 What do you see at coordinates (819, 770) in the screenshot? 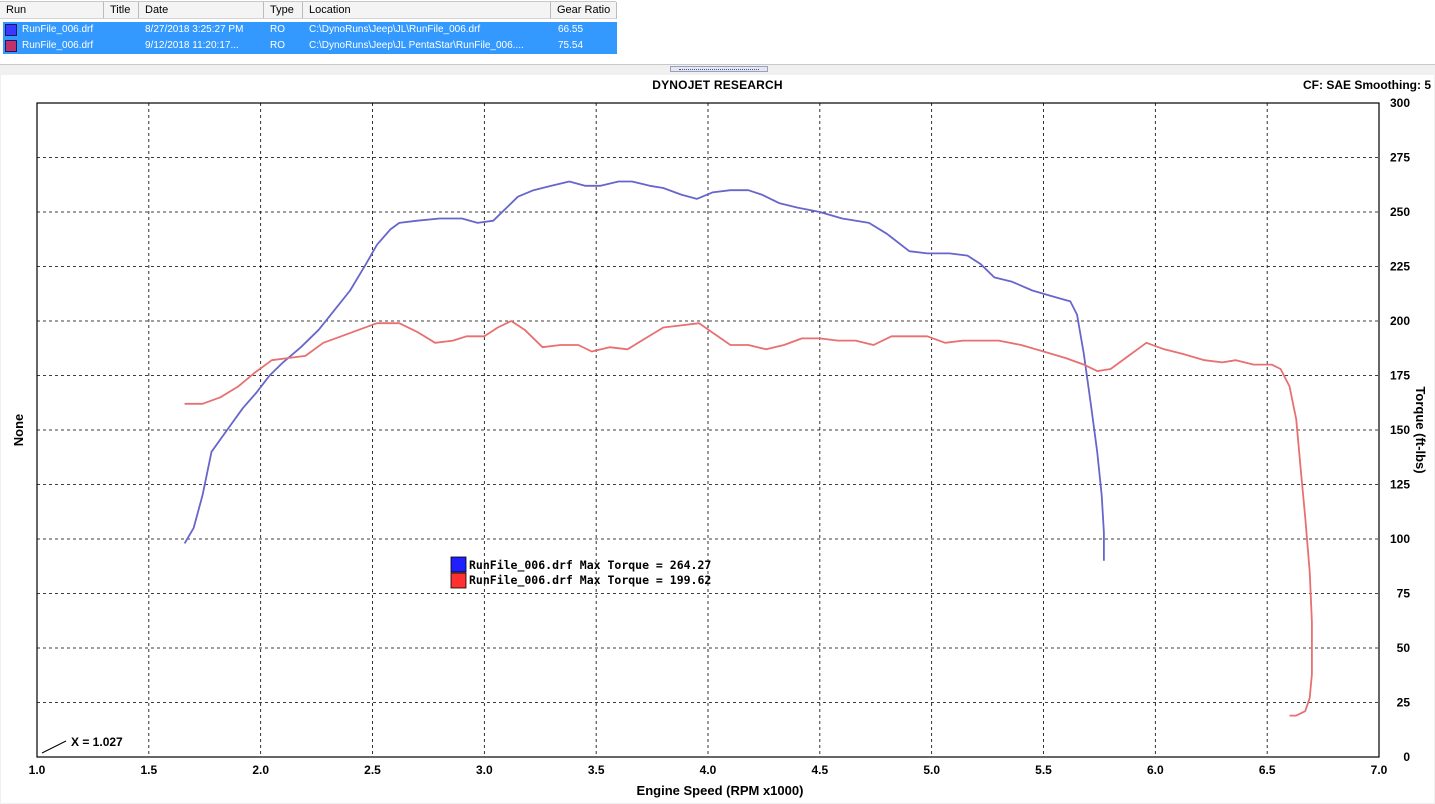
I see `x-tick-label: 4.5` at bounding box center [819, 770].